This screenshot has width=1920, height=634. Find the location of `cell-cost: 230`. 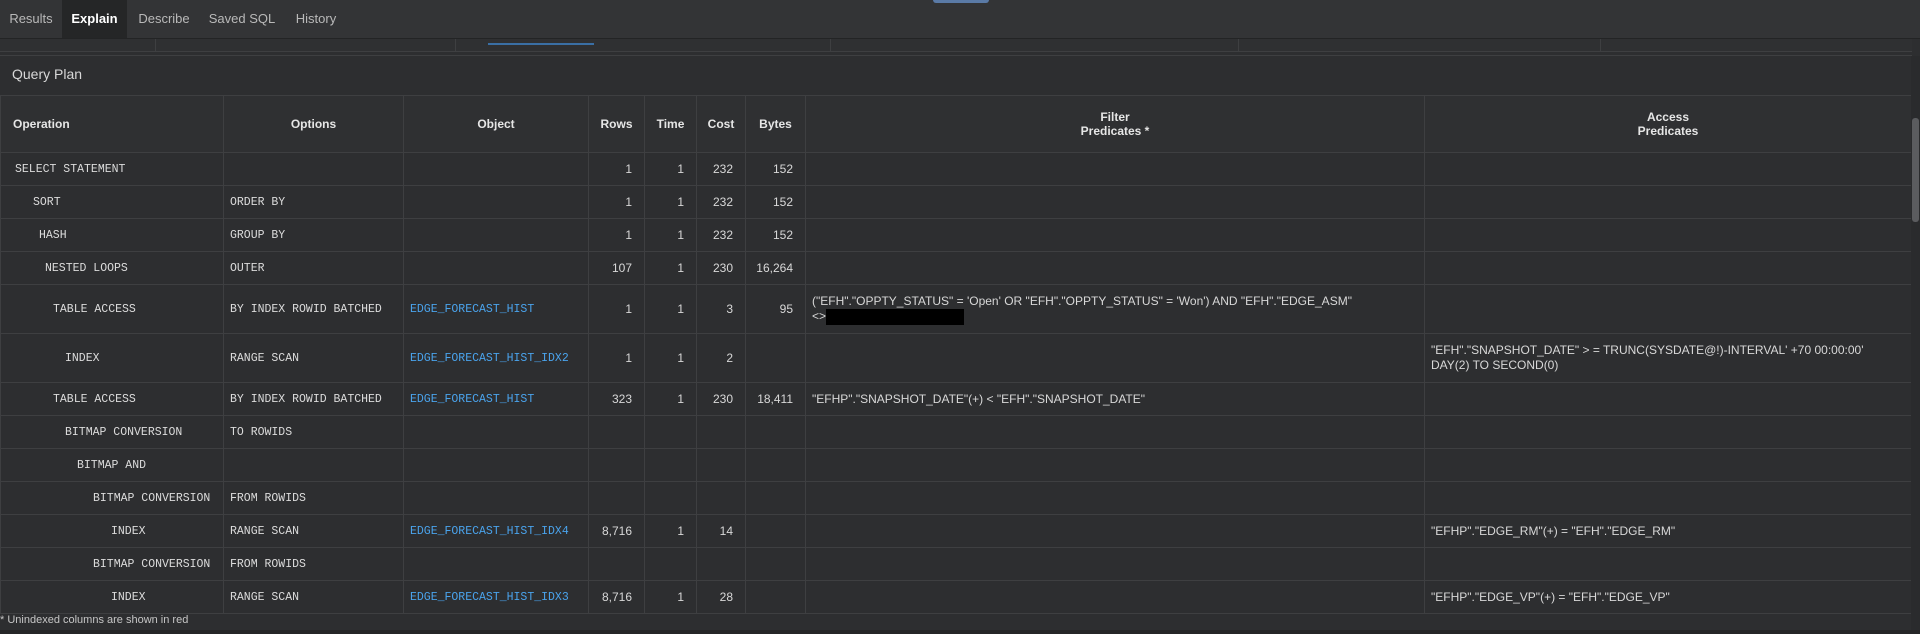

cell-cost: 230 is located at coordinates (721, 399).